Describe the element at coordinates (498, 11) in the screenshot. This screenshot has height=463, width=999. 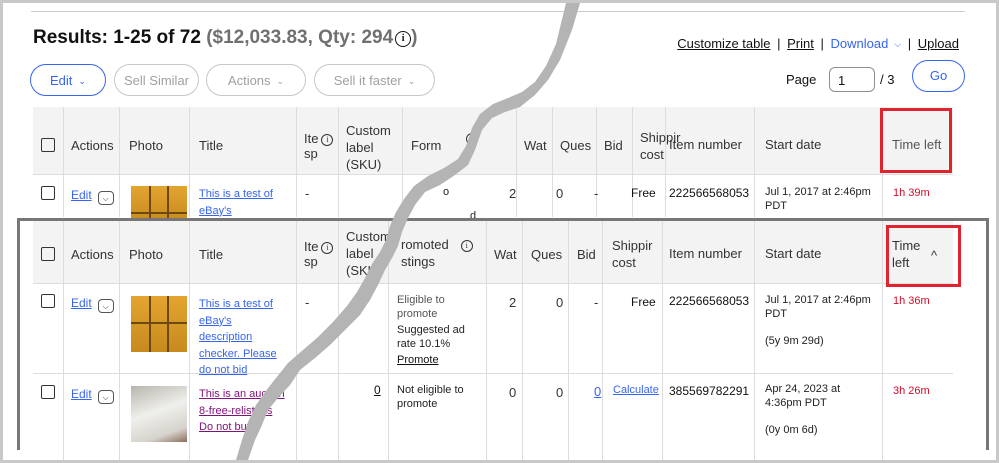
I see `top-divider` at that location.